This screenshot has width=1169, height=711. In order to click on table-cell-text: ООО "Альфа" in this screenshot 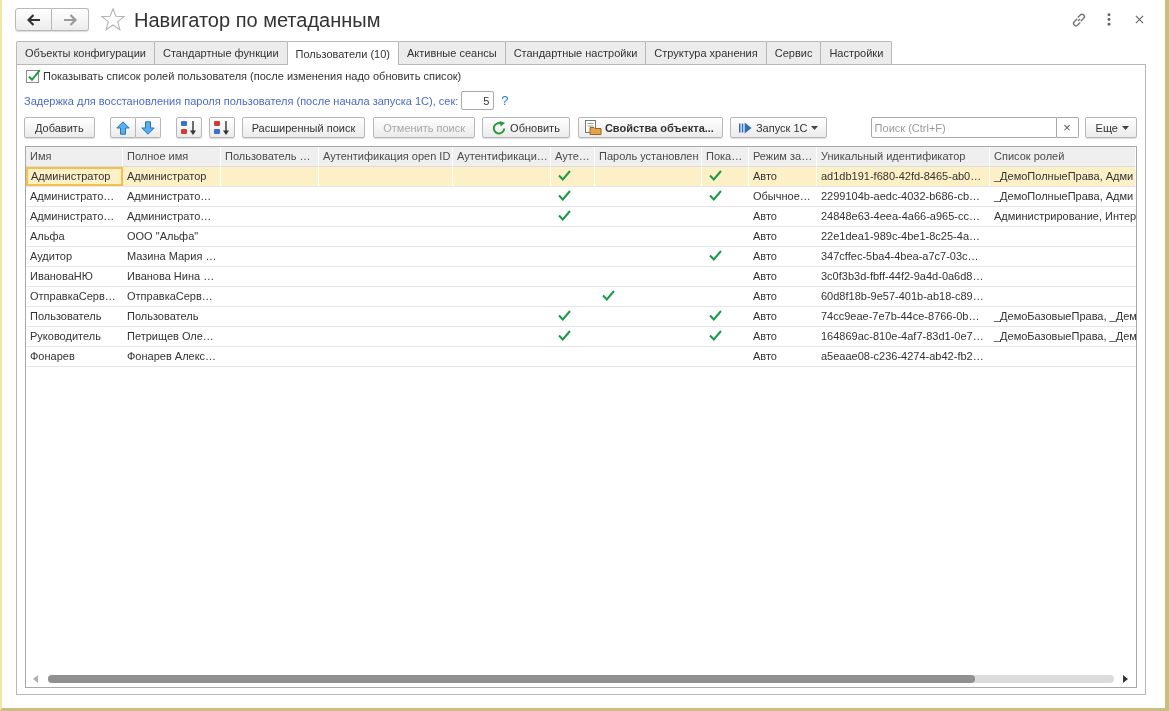, I will do `click(163, 236)`.